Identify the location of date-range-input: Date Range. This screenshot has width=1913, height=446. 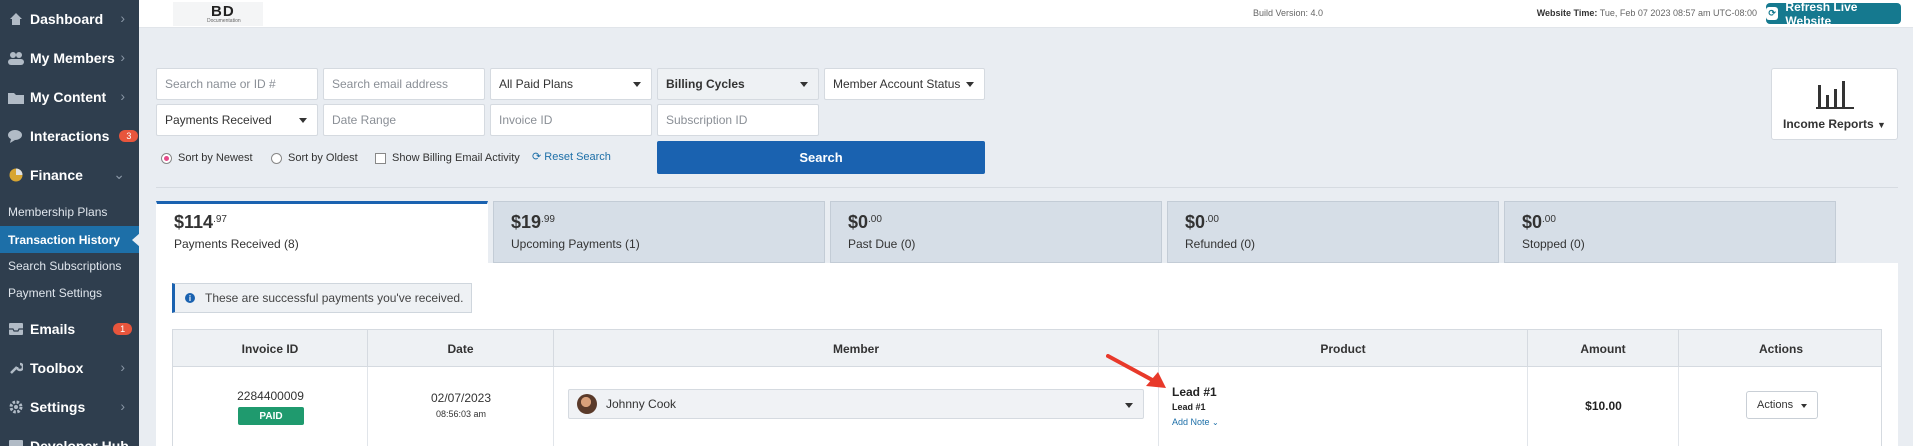
(404, 120).